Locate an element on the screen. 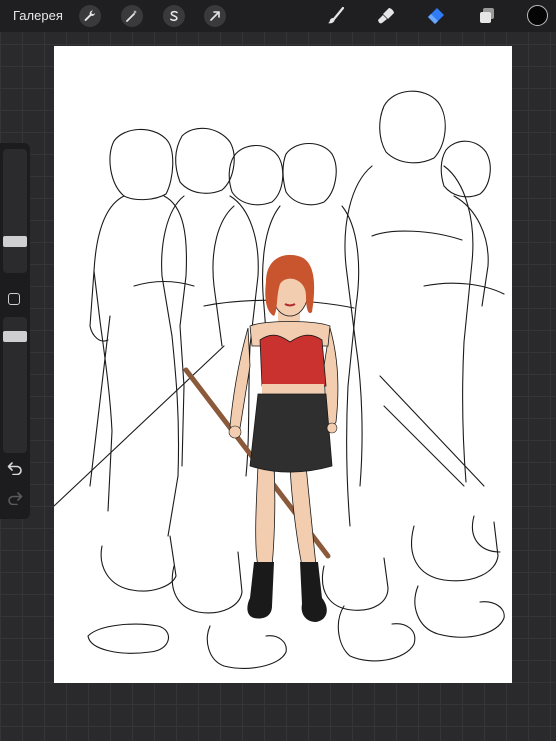 Image resolution: width=556 pixels, height=741 pixels. top-toolbar: Галерея is located at coordinates (278, 16).